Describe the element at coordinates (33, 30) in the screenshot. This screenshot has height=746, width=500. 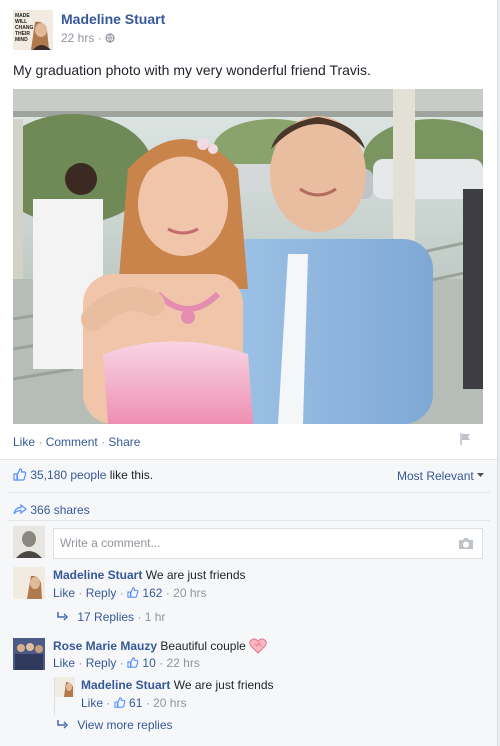
I see `author-avatar: MADE WILL CHANG THEIR MIND` at that location.